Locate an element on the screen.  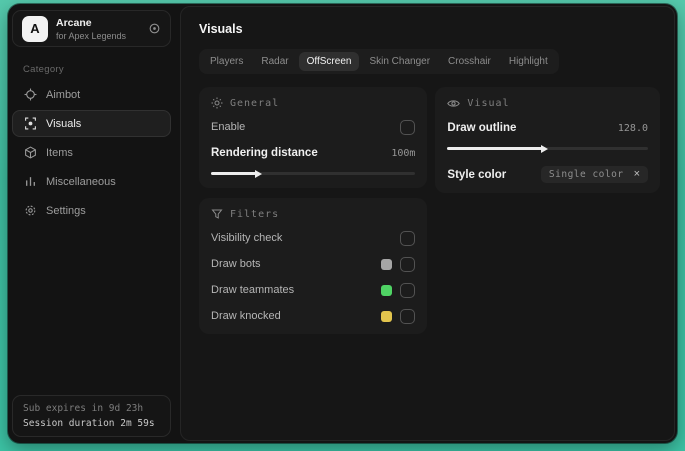
sidebar-item-settings: Settings is located at coordinates (91, 210).